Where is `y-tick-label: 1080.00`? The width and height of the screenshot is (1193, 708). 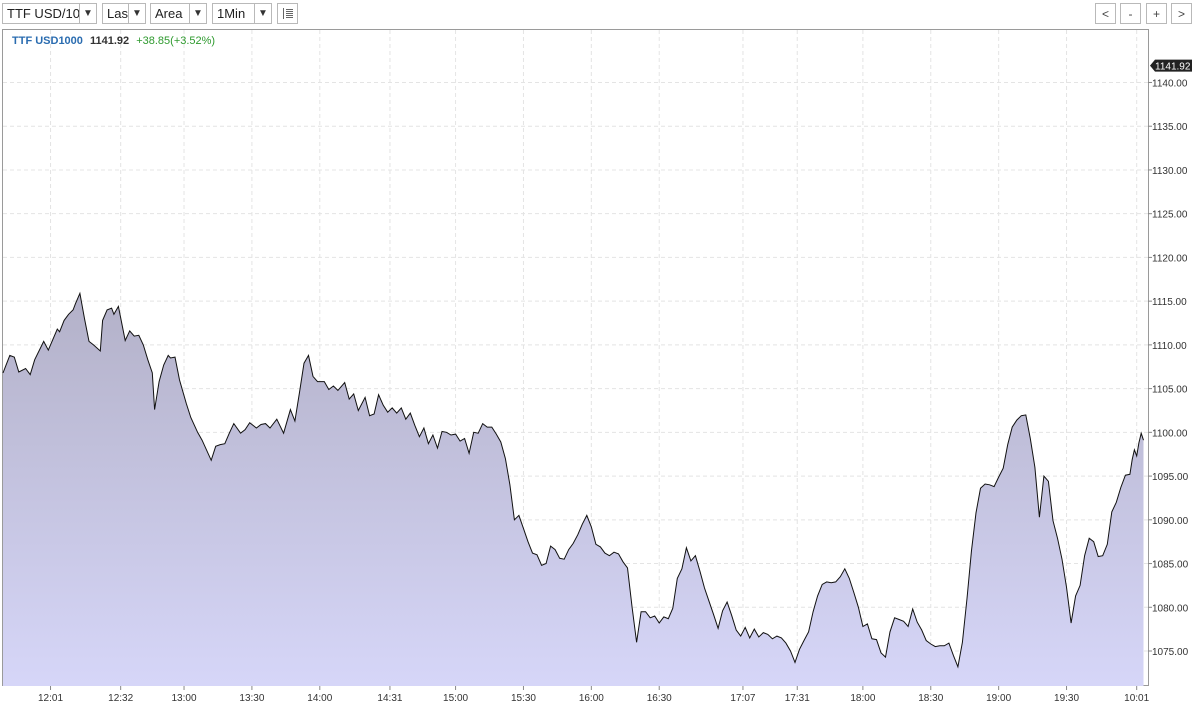 y-tick-label: 1080.00 is located at coordinates (1170, 608).